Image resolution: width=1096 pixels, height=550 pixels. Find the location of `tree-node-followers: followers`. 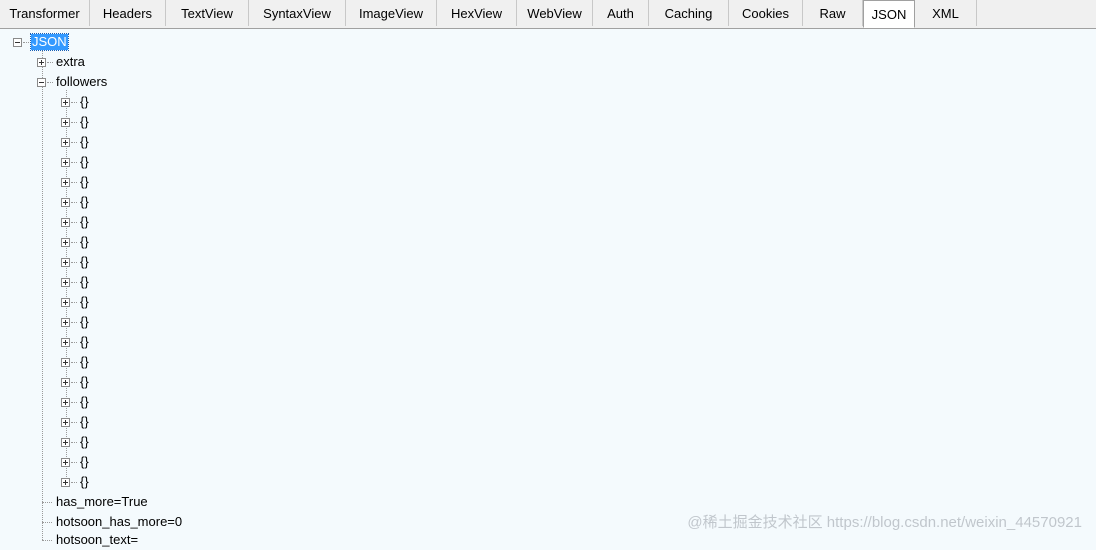

tree-node-followers: followers is located at coordinates (72, 82).